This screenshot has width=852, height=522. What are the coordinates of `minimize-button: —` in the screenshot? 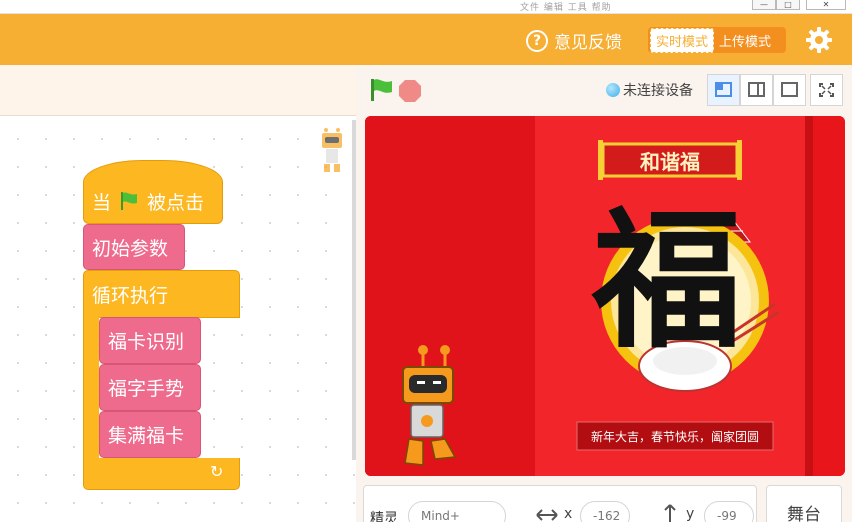 It's located at (764, 5).